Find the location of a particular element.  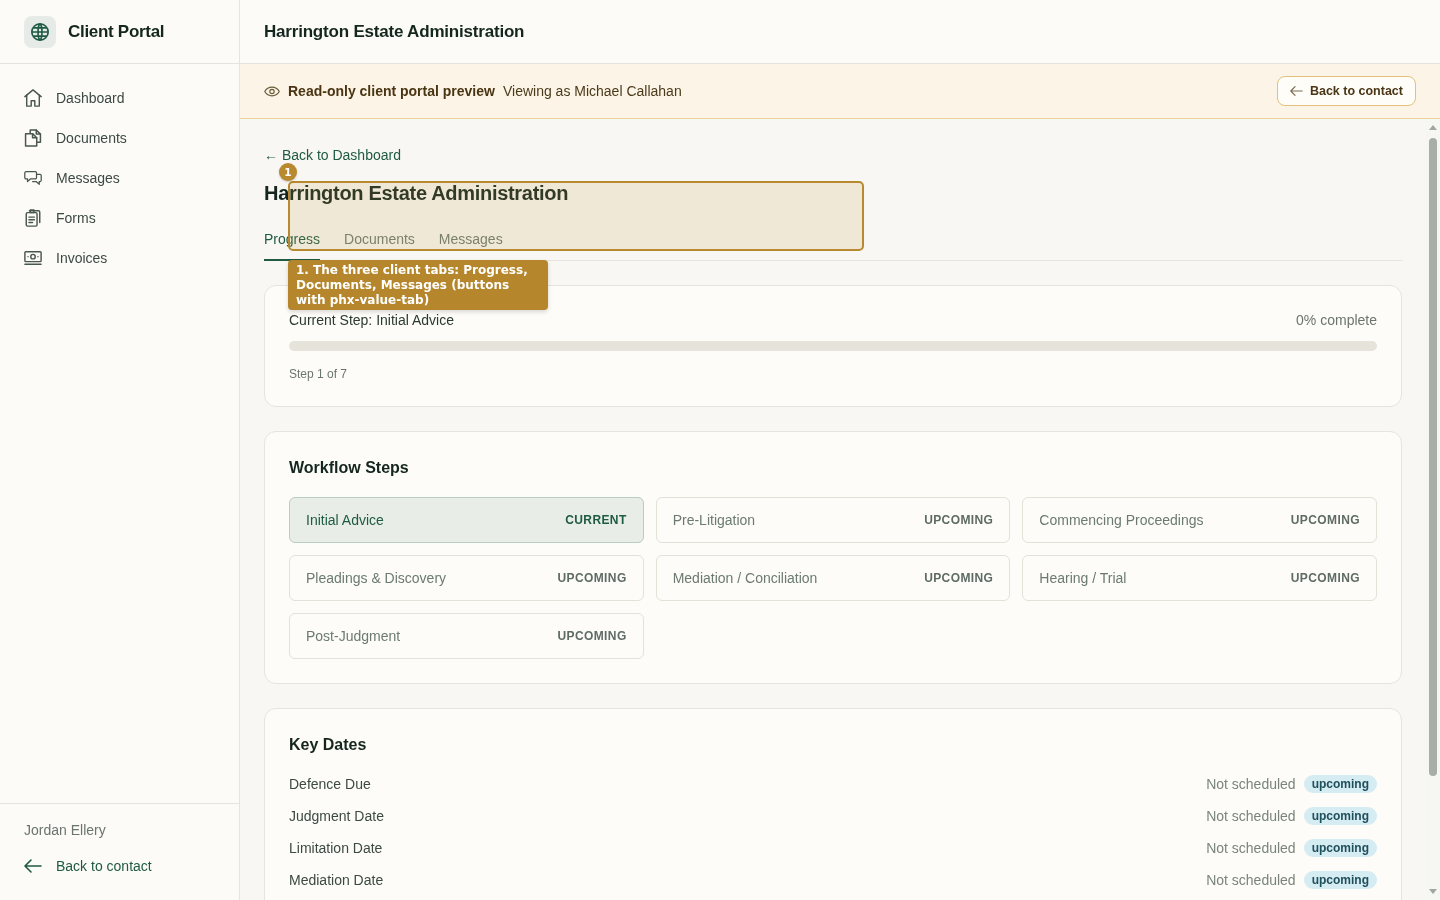

step-name: Pleadings & Discovery is located at coordinates (376, 578).